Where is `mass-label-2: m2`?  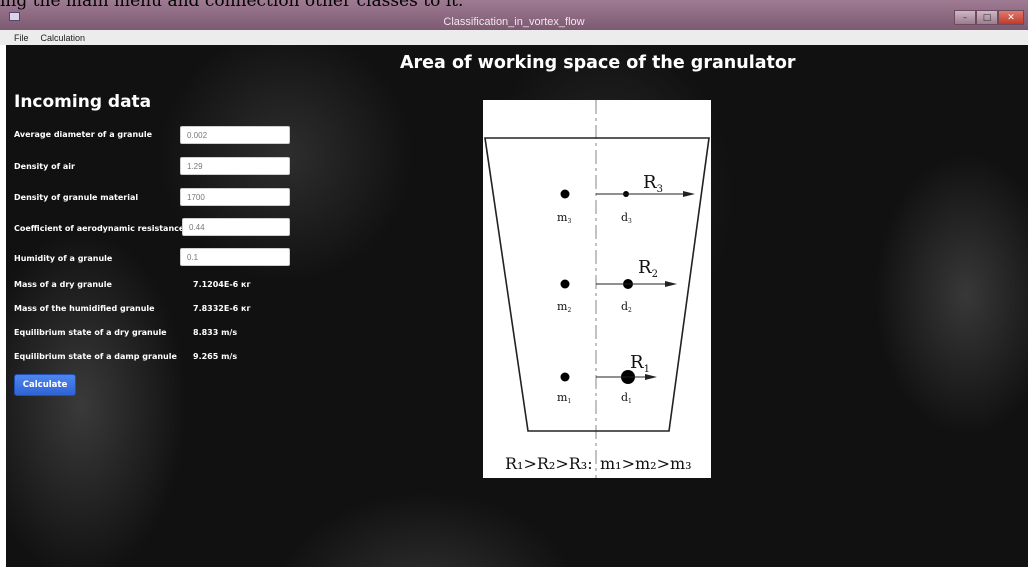 mass-label-2: m2 is located at coordinates (564, 307).